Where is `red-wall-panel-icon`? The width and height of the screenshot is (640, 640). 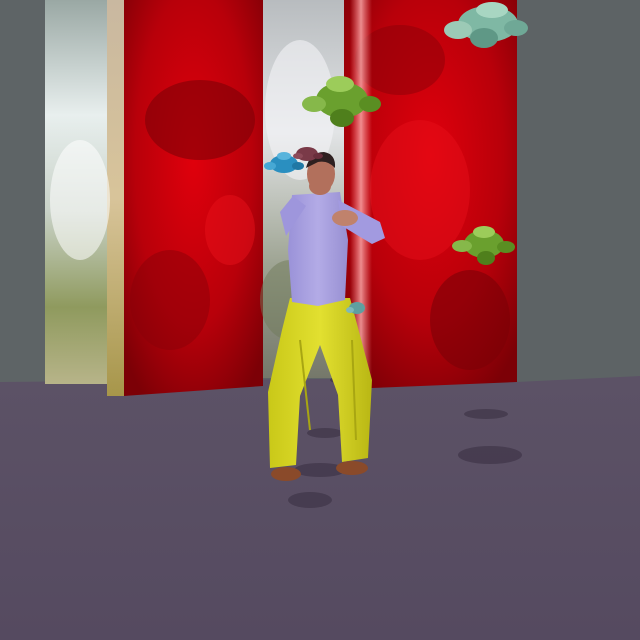 red-wall-panel-icon is located at coordinates (193, 198).